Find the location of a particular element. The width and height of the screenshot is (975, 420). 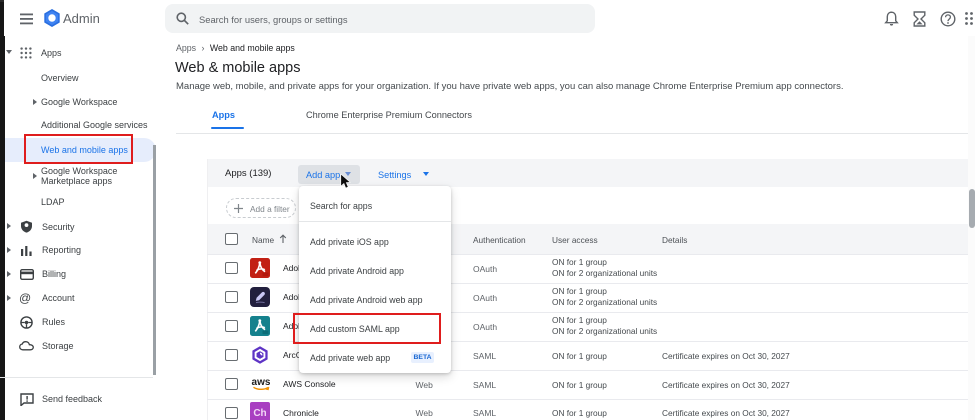

svg-text: aws is located at coordinates (261, 382).